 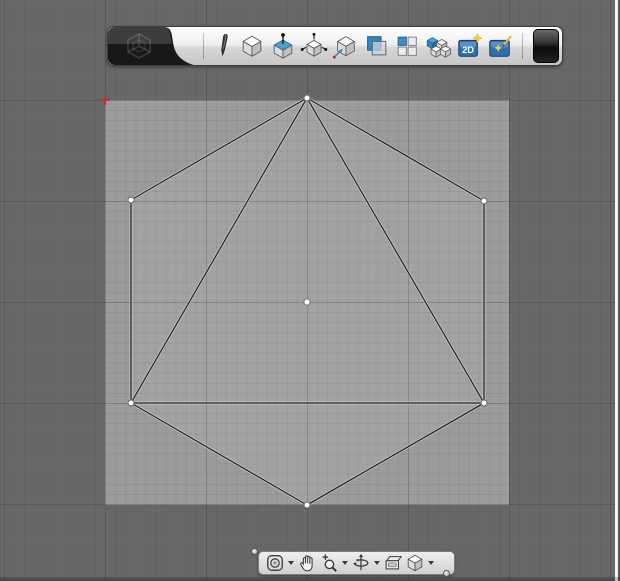 I want to click on fit-view-button, so click(x=275, y=563).